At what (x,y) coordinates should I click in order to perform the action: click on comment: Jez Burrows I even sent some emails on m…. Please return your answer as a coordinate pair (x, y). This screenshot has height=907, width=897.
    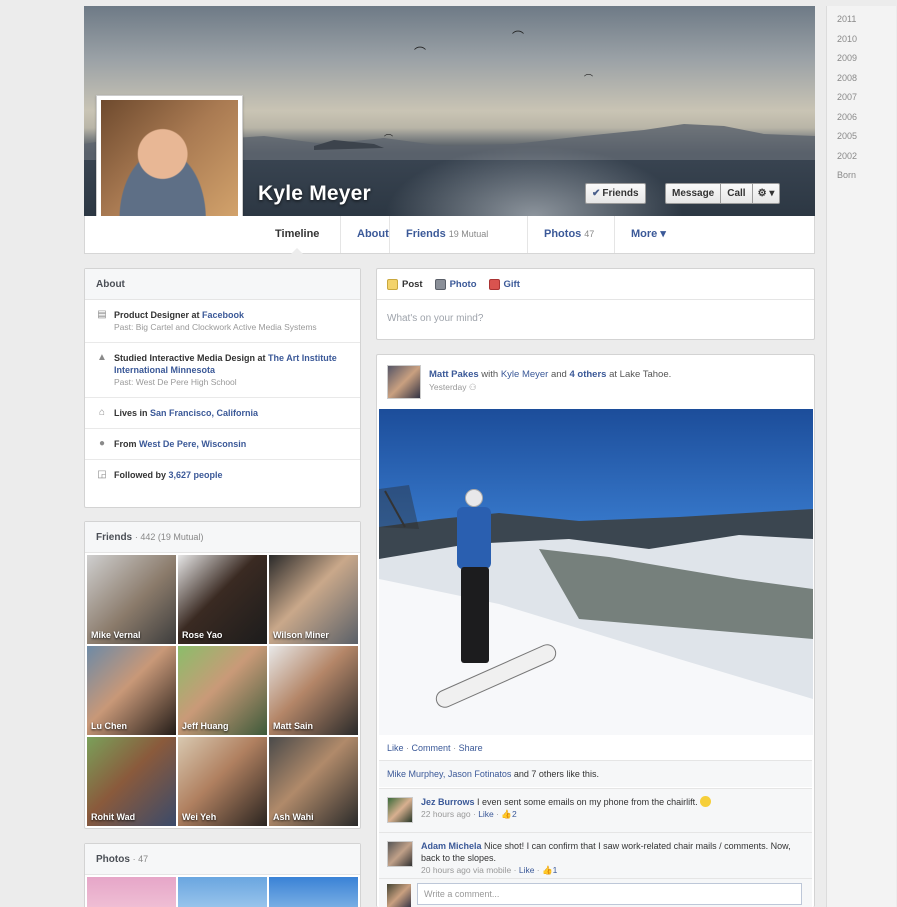
    Looking at the image, I should click on (595, 810).